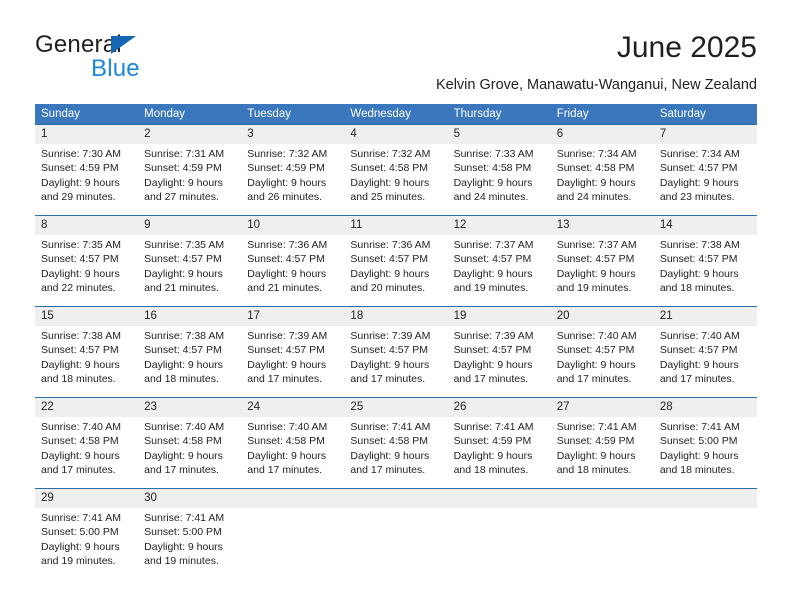 Image resolution: width=792 pixels, height=612 pixels. Describe the element at coordinates (602, 316) in the screenshot. I see `day-number: 20` at that location.